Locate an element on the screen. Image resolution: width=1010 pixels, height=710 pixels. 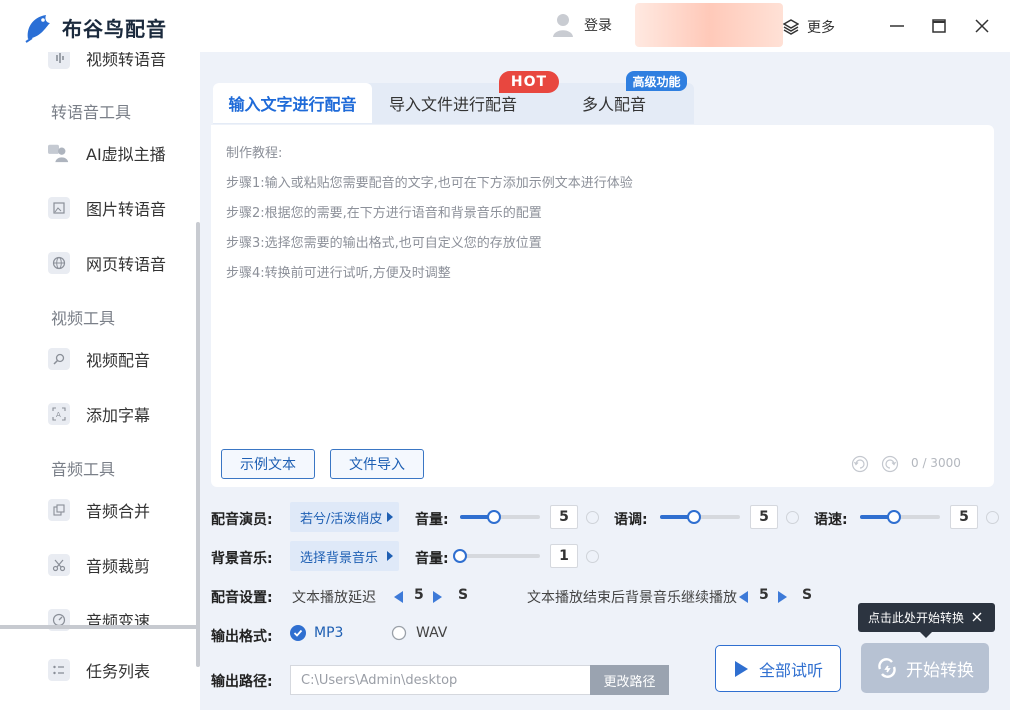
sidebar-item-web-to-speech: 网页转语音 is located at coordinates (107, 263).